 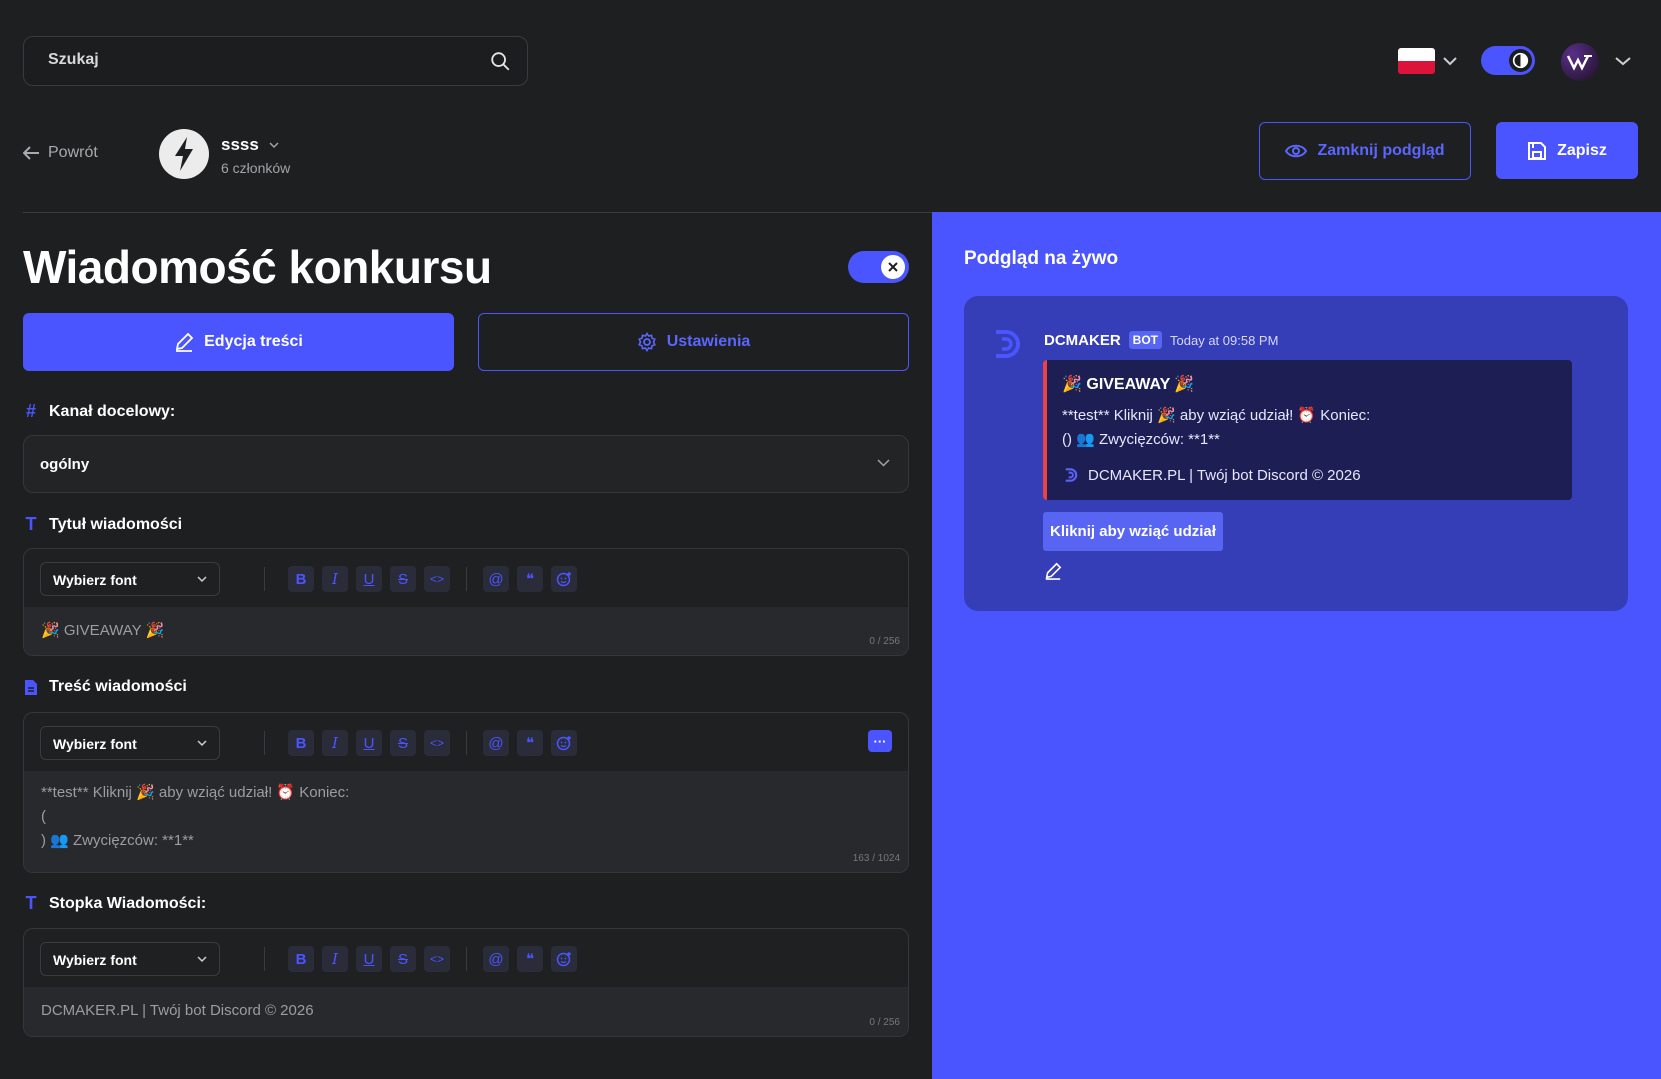 What do you see at coordinates (478, 212) in the screenshot?
I see `header-divider` at bounding box center [478, 212].